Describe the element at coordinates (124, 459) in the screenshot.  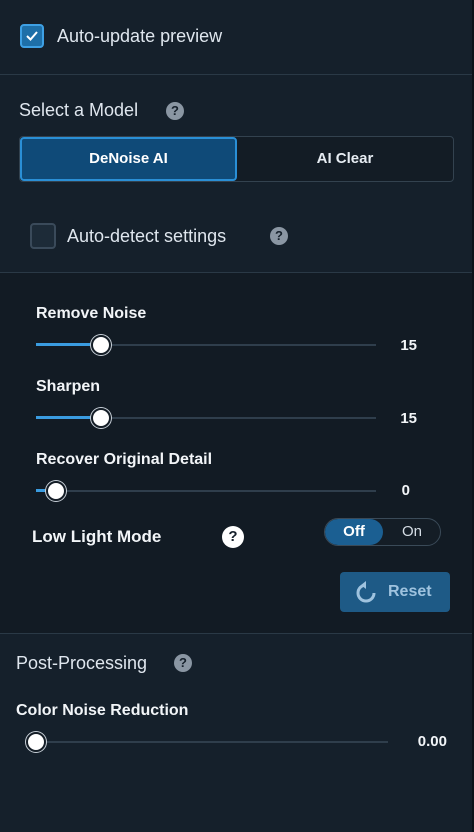
I see `slider-label-recover-detail: Recover Original Detail` at that location.